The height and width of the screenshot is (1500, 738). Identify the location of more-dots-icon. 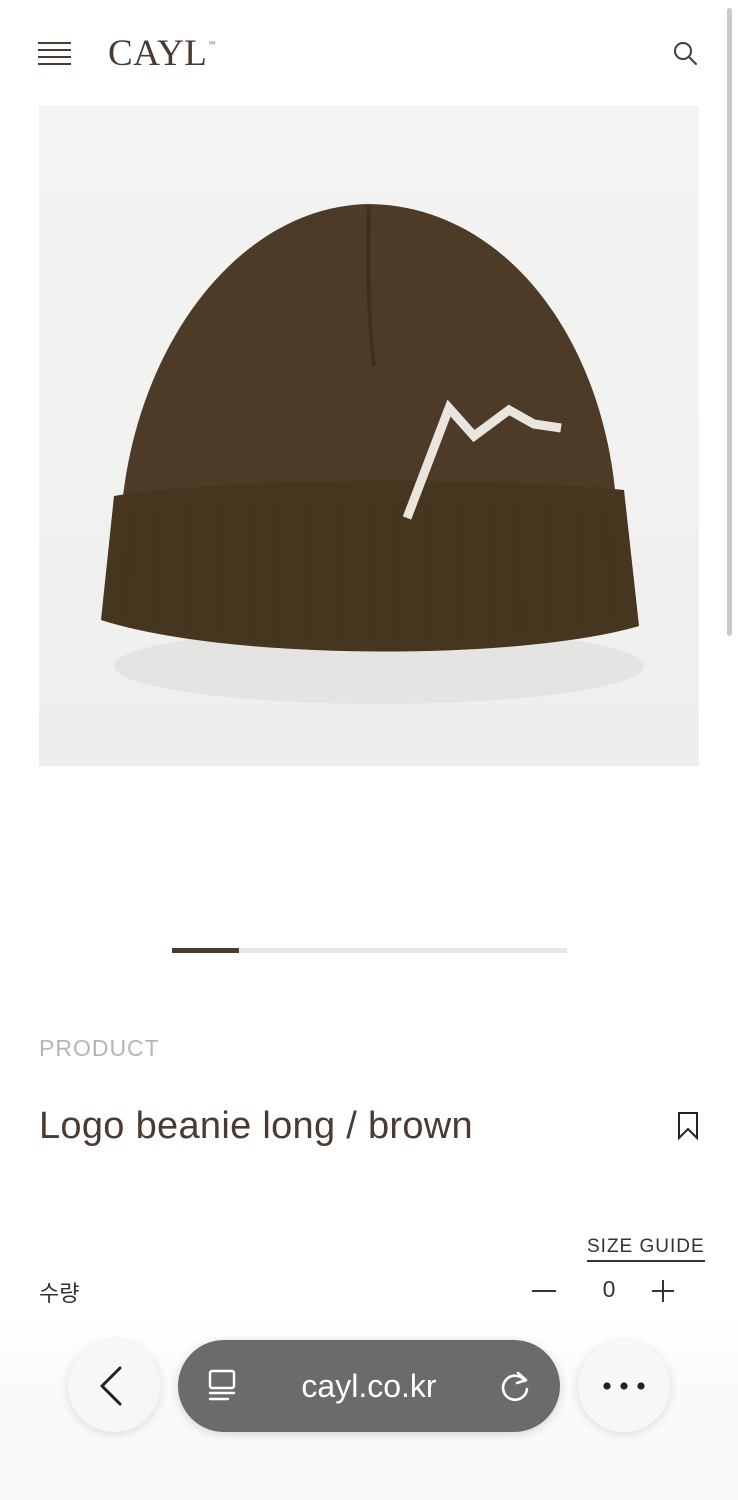
(624, 1386).